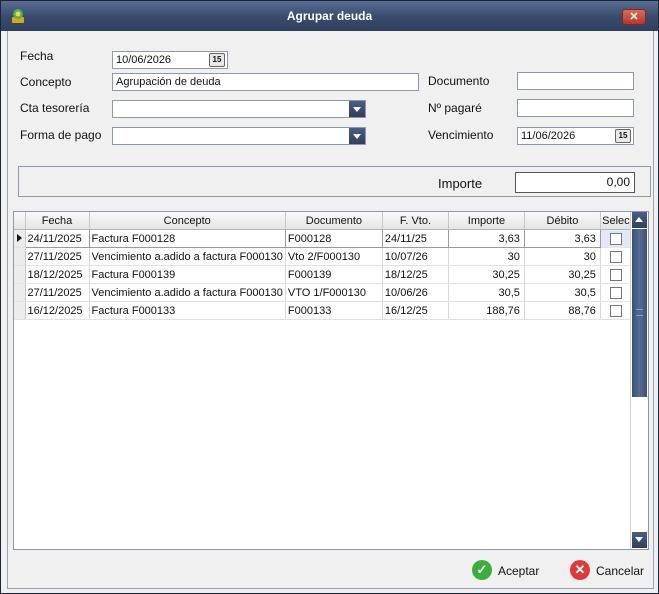  Describe the element at coordinates (57, 221) in the screenshot. I see `column-header-fecha: Fecha` at that location.